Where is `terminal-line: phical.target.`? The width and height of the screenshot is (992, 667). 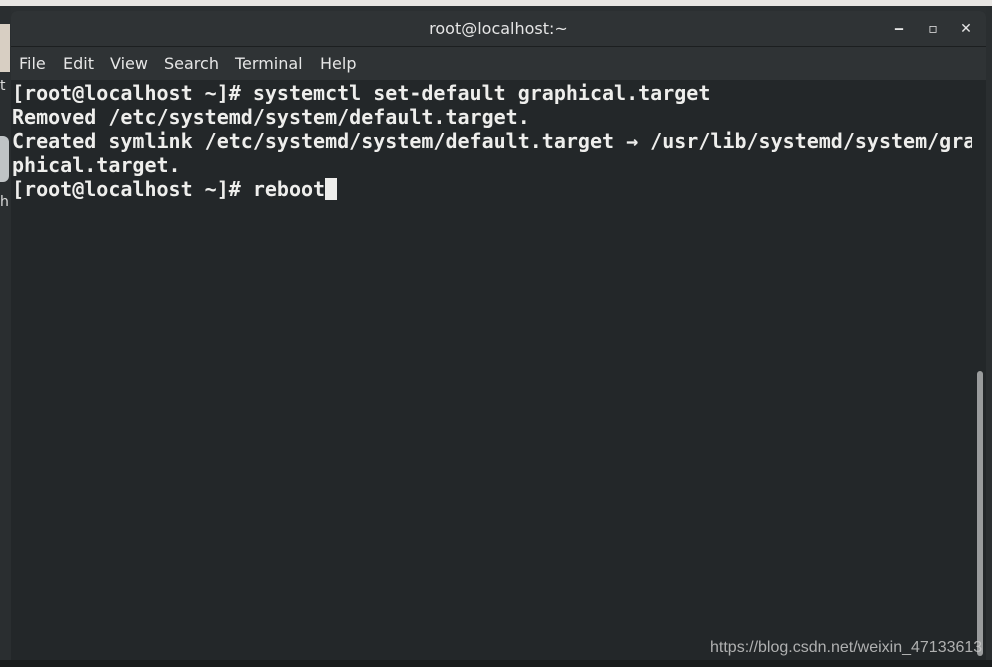
terminal-line: phical.target. is located at coordinates (96, 165).